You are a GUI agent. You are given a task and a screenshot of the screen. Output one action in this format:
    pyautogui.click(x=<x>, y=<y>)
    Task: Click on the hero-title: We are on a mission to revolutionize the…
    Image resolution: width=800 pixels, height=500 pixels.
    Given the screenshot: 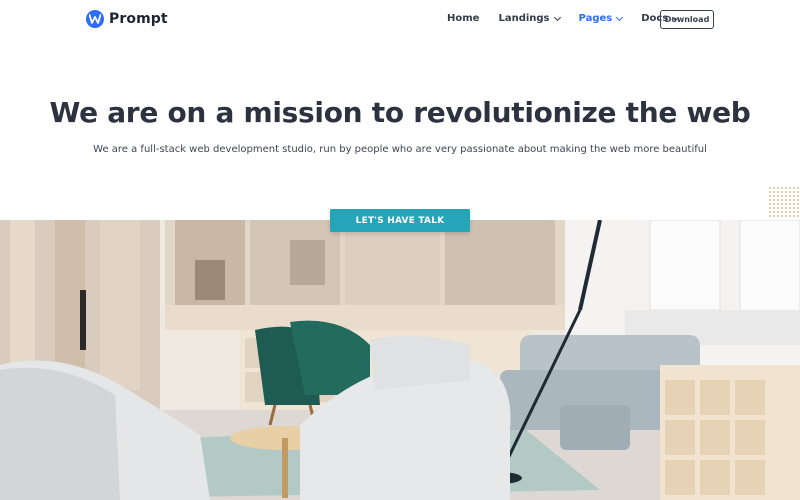 What is the action you would take?
    pyautogui.click(x=400, y=112)
    